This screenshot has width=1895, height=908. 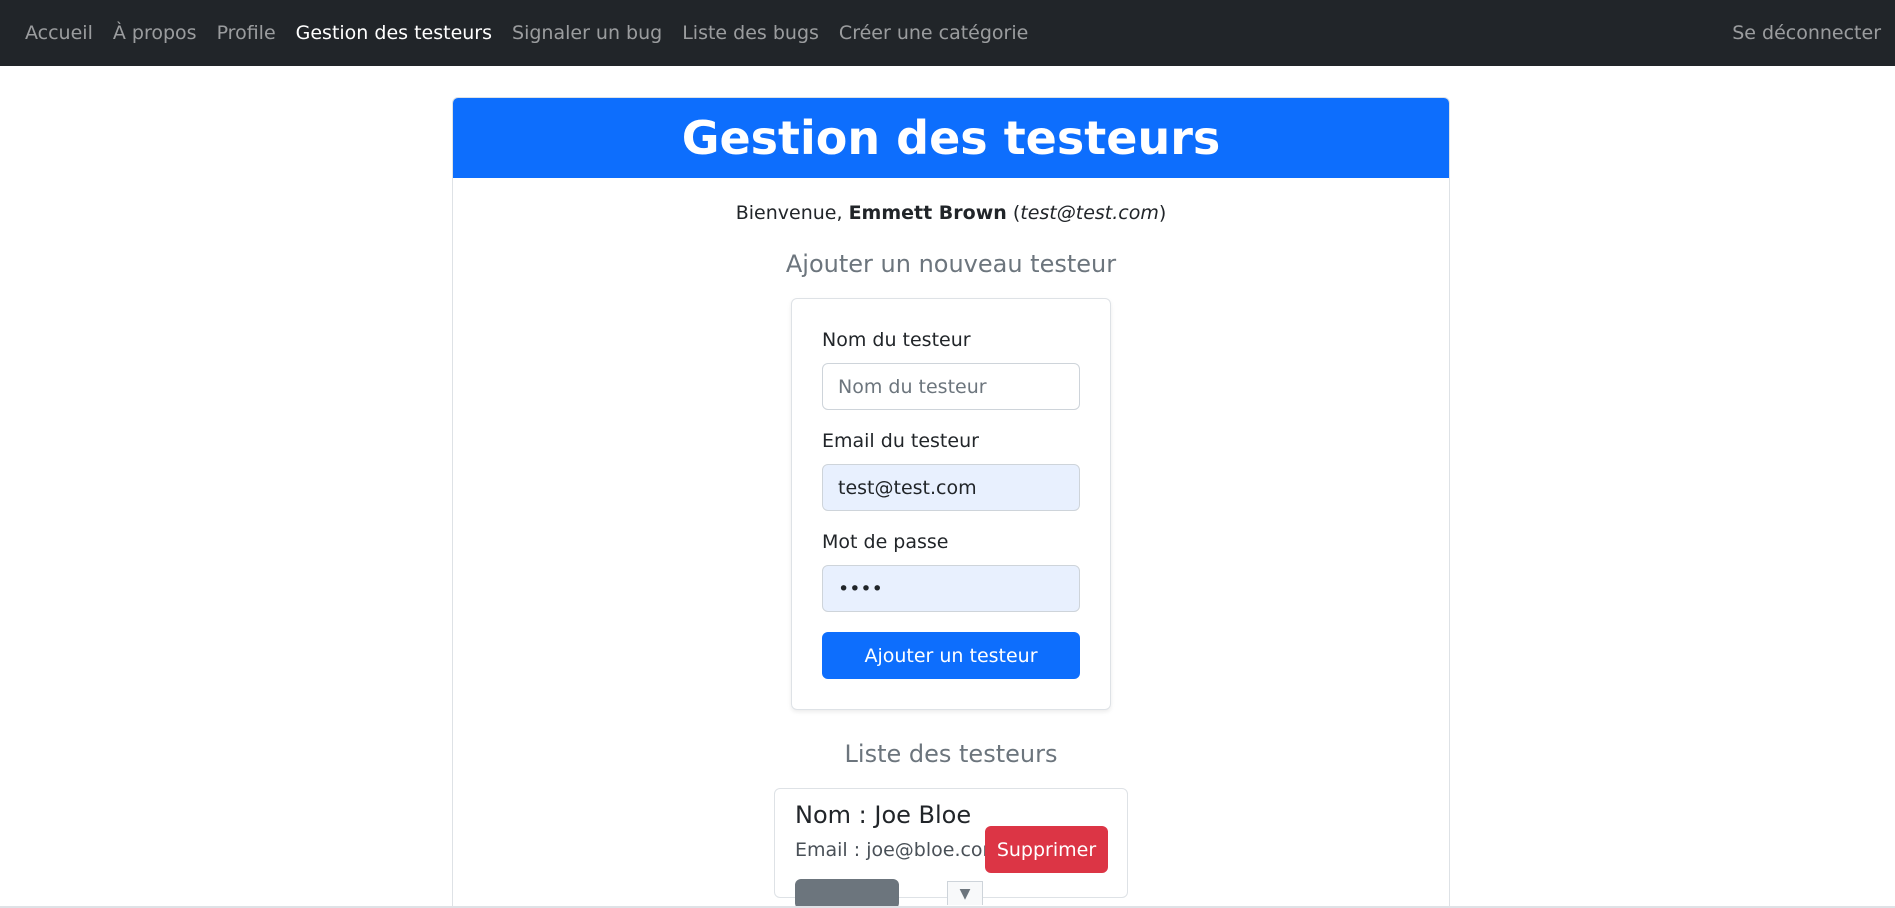 What do you see at coordinates (965, 893) in the screenshot?
I see `chevron-down-icon: ▼` at bounding box center [965, 893].